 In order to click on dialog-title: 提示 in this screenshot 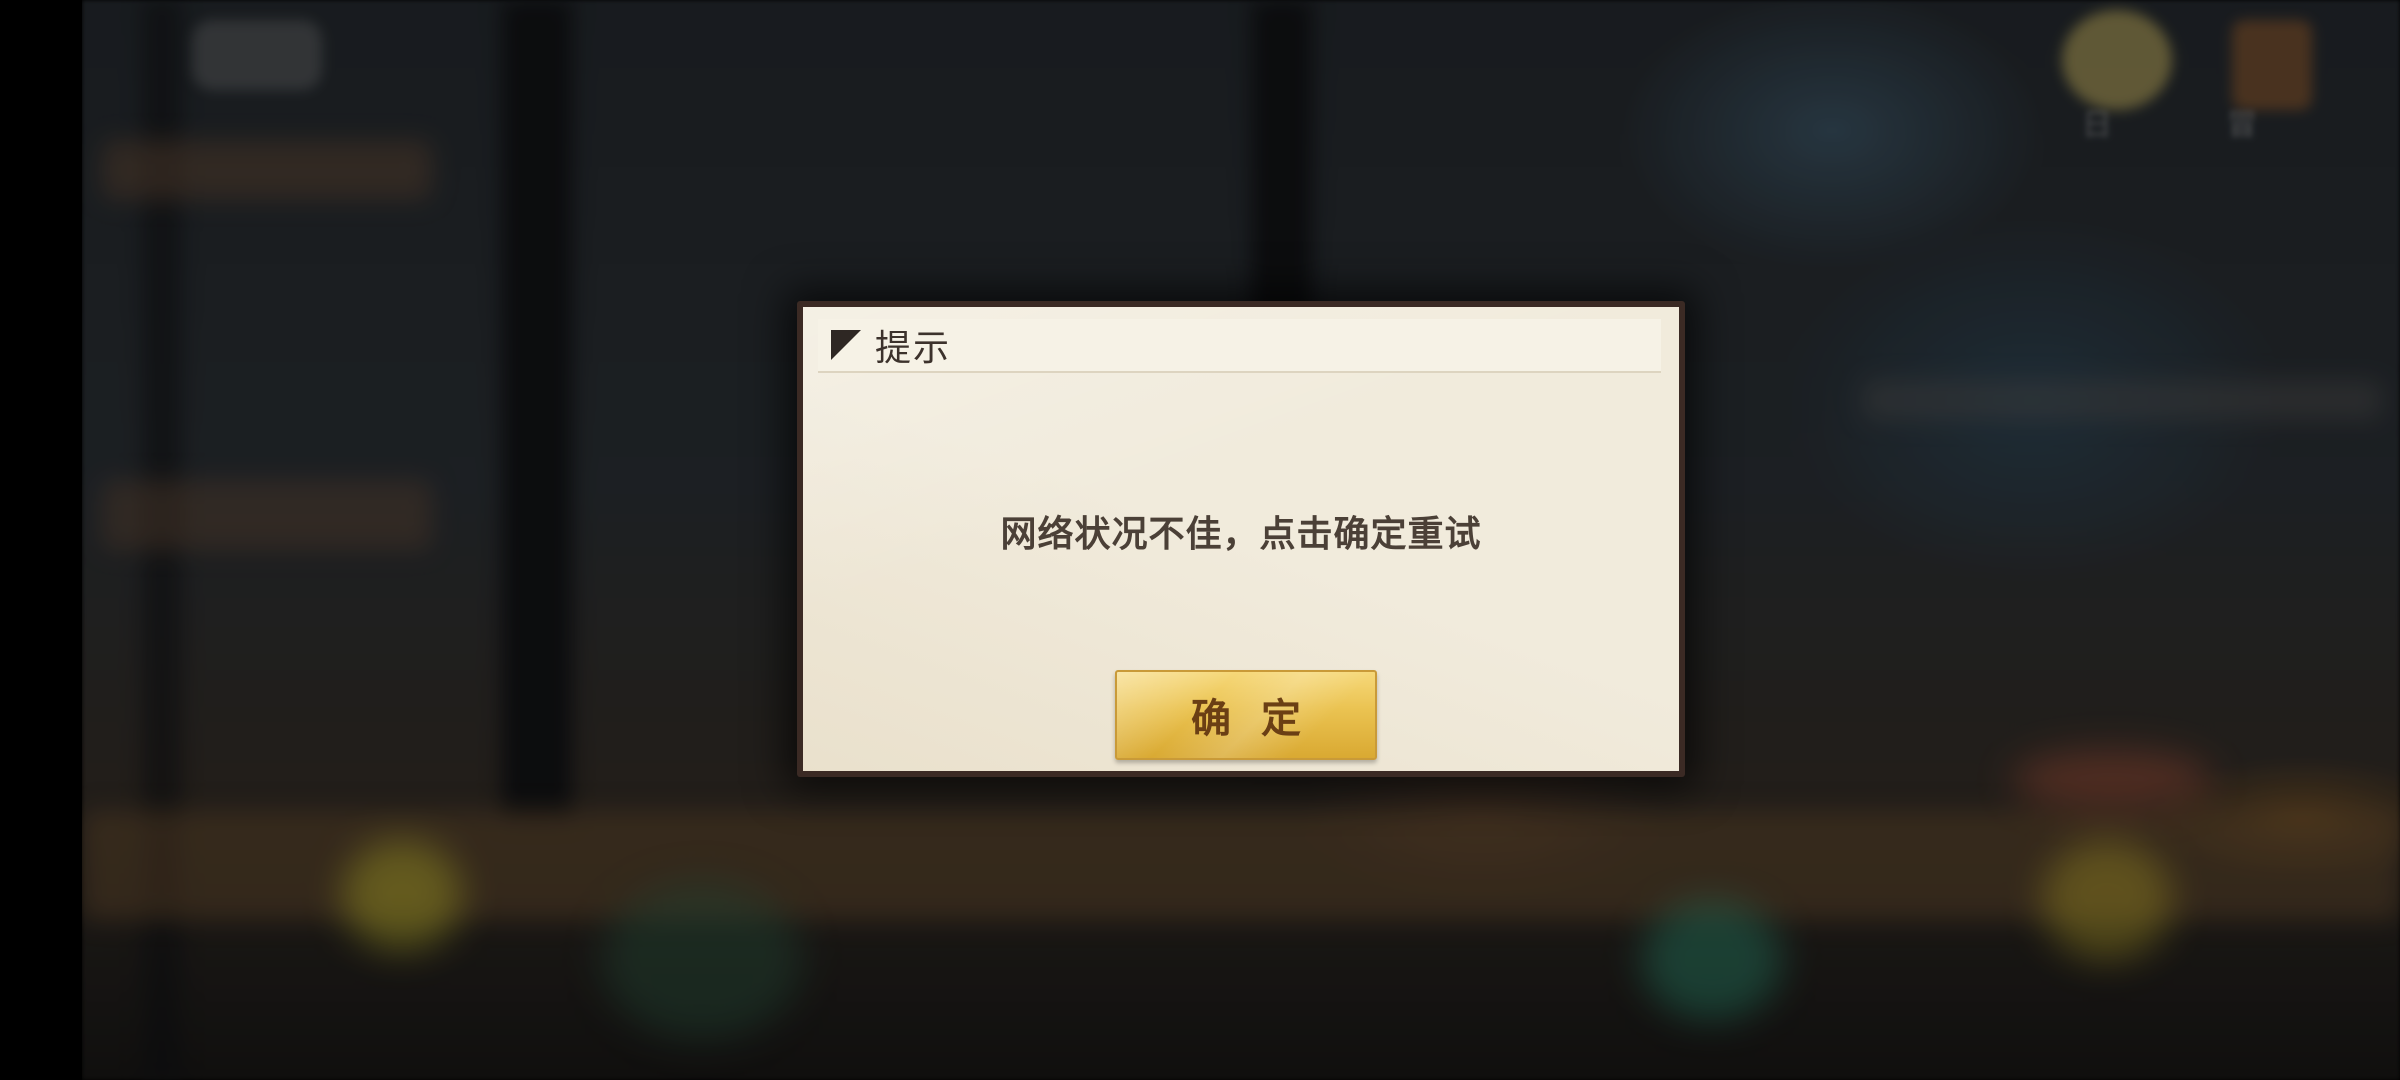, I will do `click(913, 348)`.